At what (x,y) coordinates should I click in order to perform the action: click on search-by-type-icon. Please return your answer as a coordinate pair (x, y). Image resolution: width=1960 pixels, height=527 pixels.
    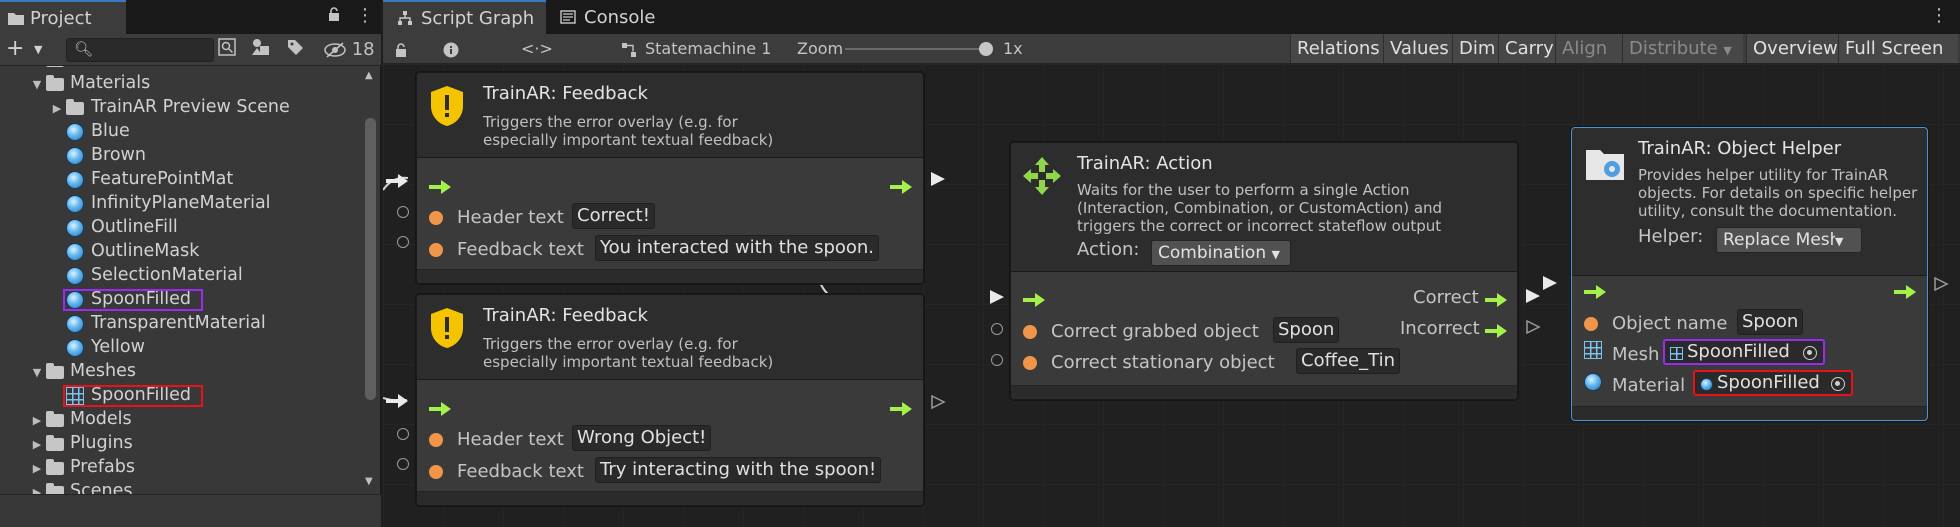
    Looking at the image, I should click on (227, 50).